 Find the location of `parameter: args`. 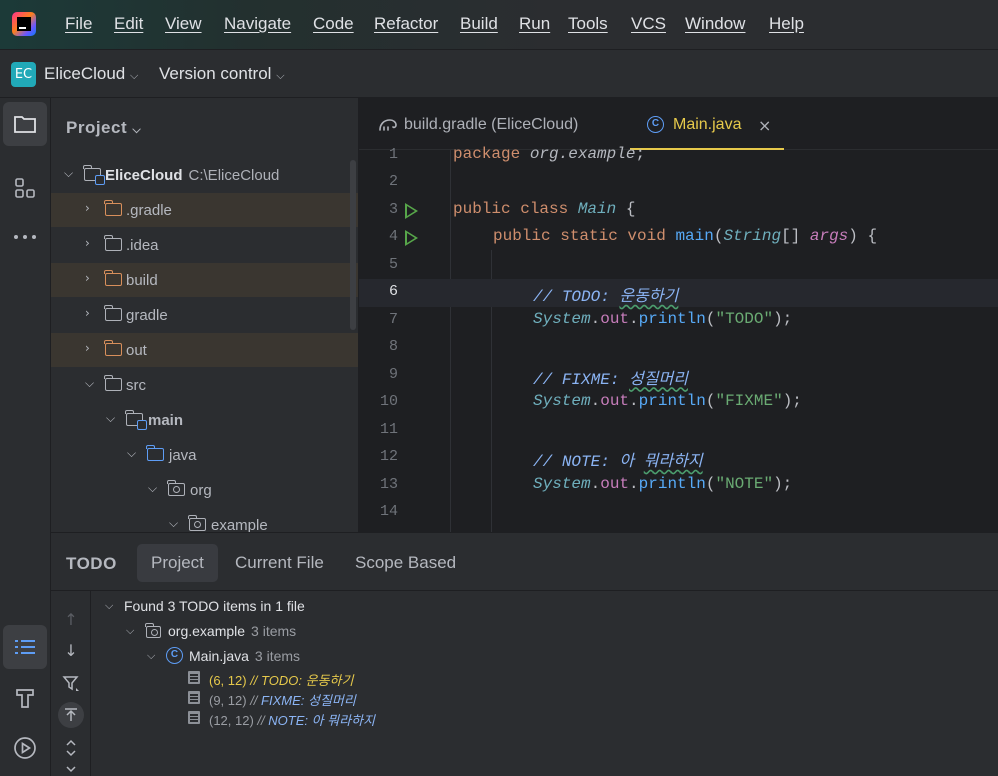

parameter: args is located at coordinates (829, 236).